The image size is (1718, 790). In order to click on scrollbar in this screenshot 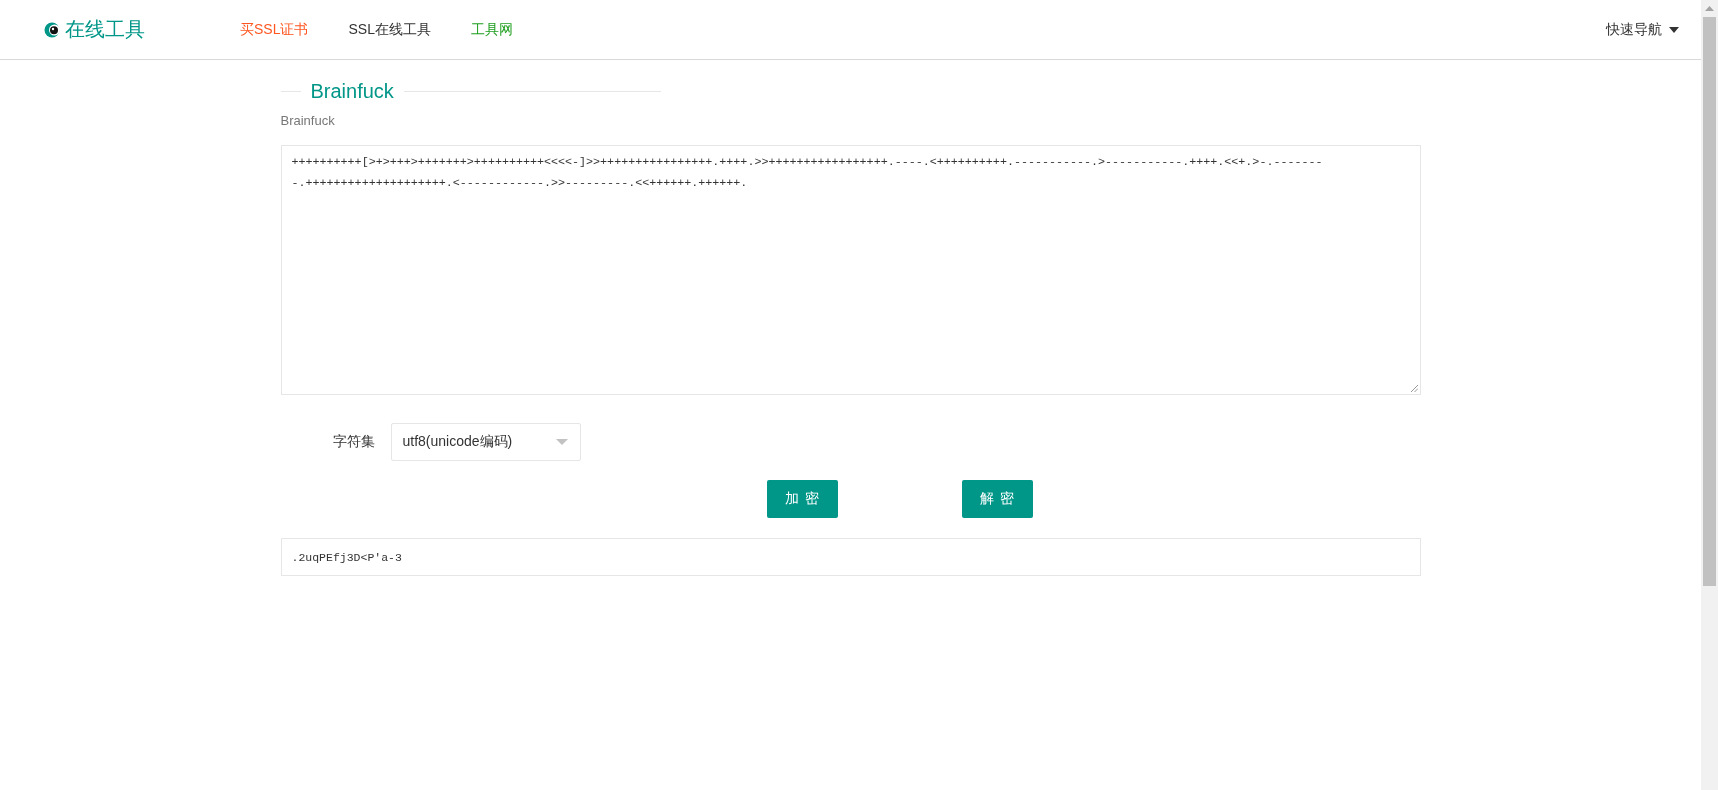, I will do `click(1709, 395)`.